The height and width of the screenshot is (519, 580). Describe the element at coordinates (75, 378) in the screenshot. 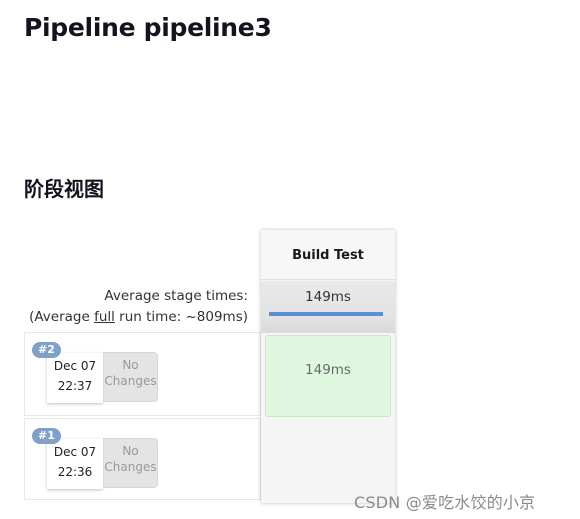

I see `build-date-card: Dec 07 22:37` at that location.